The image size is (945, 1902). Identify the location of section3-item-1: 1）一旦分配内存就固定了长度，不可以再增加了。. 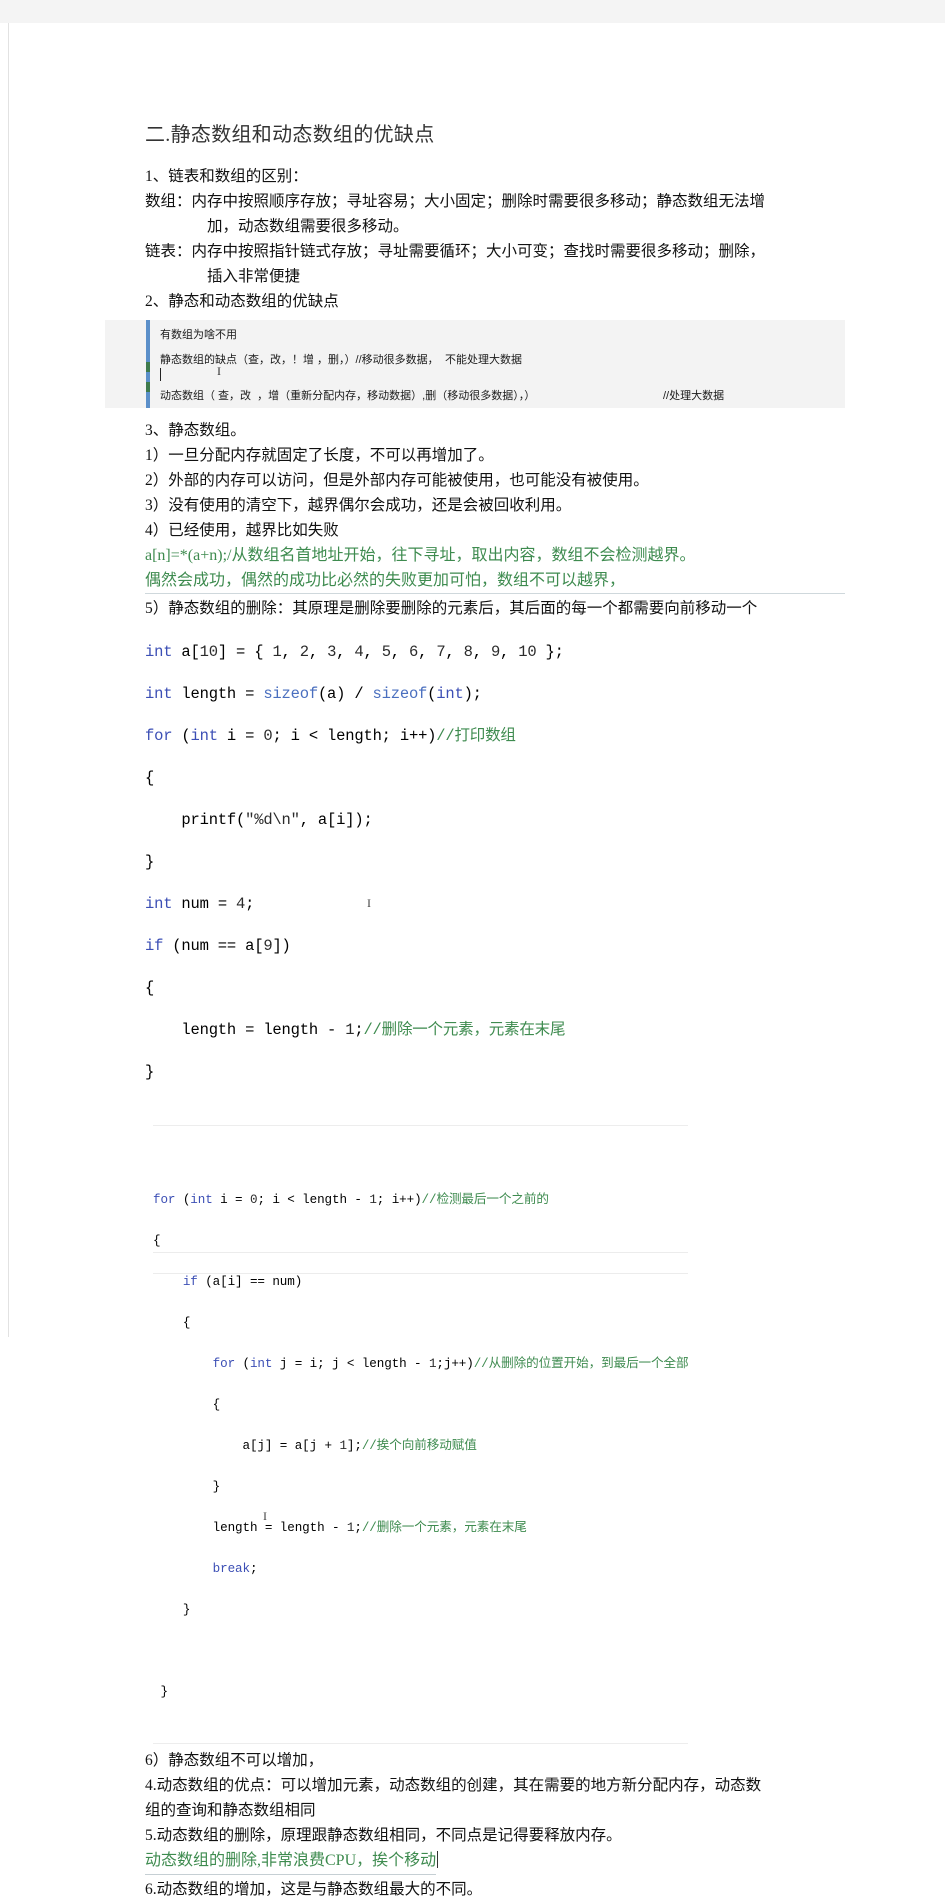
(319, 455).